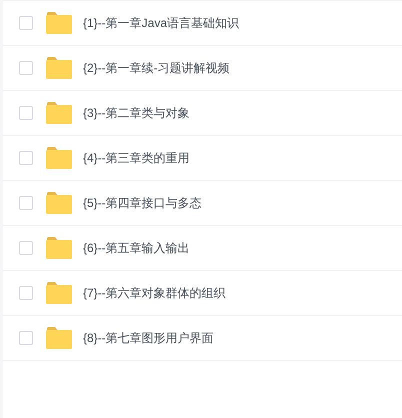 Image resolution: width=402 pixels, height=418 pixels. What do you see at coordinates (156, 68) in the screenshot?
I see `folder-name: {2}--第一章续-习题讲解视频` at bounding box center [156, 68].